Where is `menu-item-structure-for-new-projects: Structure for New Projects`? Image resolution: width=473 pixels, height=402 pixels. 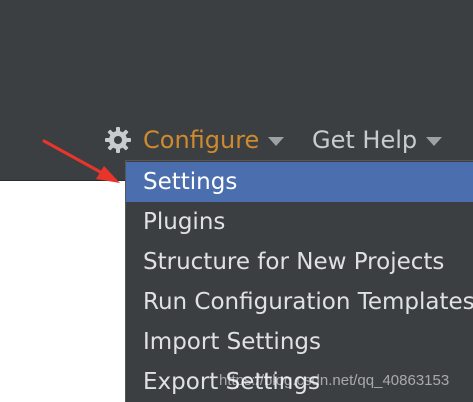
menu-item-structure-for-new-projects: Structure for New Projects is located at coordinates (299, 262).